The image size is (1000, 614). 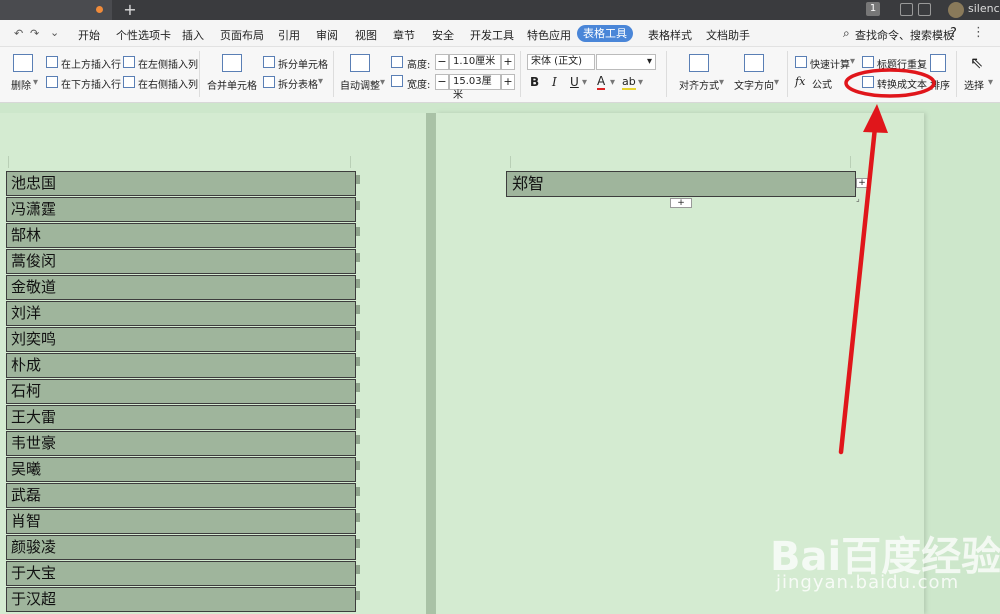 What do you see at coordinates (143, 35) in the screenshot?
I see `menu-custom-tabs: 个性选项卡` at bounding box center [143, 35].